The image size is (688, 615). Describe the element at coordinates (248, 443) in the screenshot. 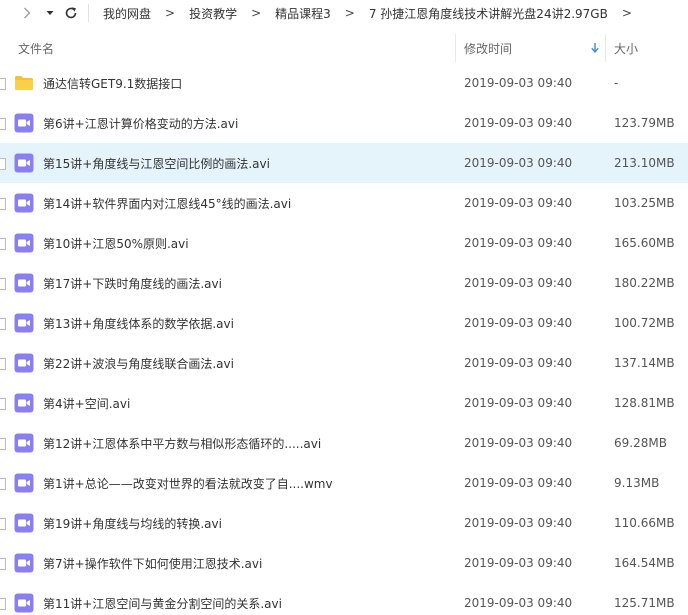

I see `file-name: 第12讲+江恩体系中平方数与相似形态循环的.....avi` at that location.